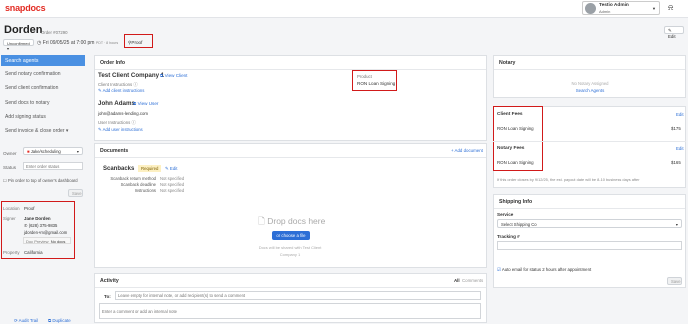 The height and width of the screenshot is (324, 688). Describe the element at coordinates (43, 60) in the screenshot. I see `sidebar-item-search-agents: Search agents` at that location.